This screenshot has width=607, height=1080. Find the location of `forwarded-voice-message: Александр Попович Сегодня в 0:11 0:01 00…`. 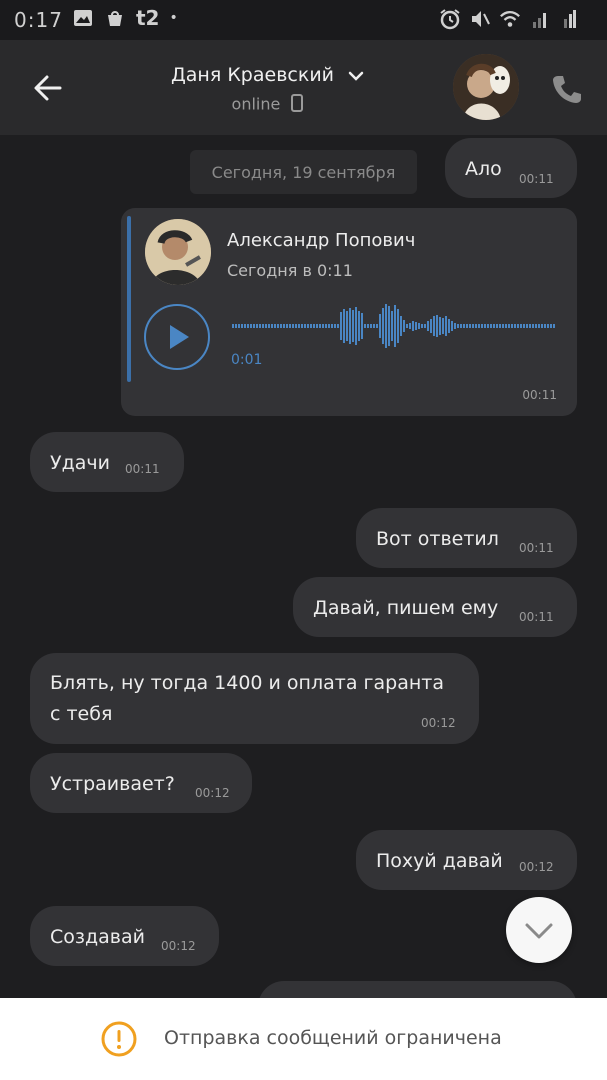

forwarded-voice-message: Александр Попович Сегодня в 0:11 0:01 00… is located at coordinates (349, 312).